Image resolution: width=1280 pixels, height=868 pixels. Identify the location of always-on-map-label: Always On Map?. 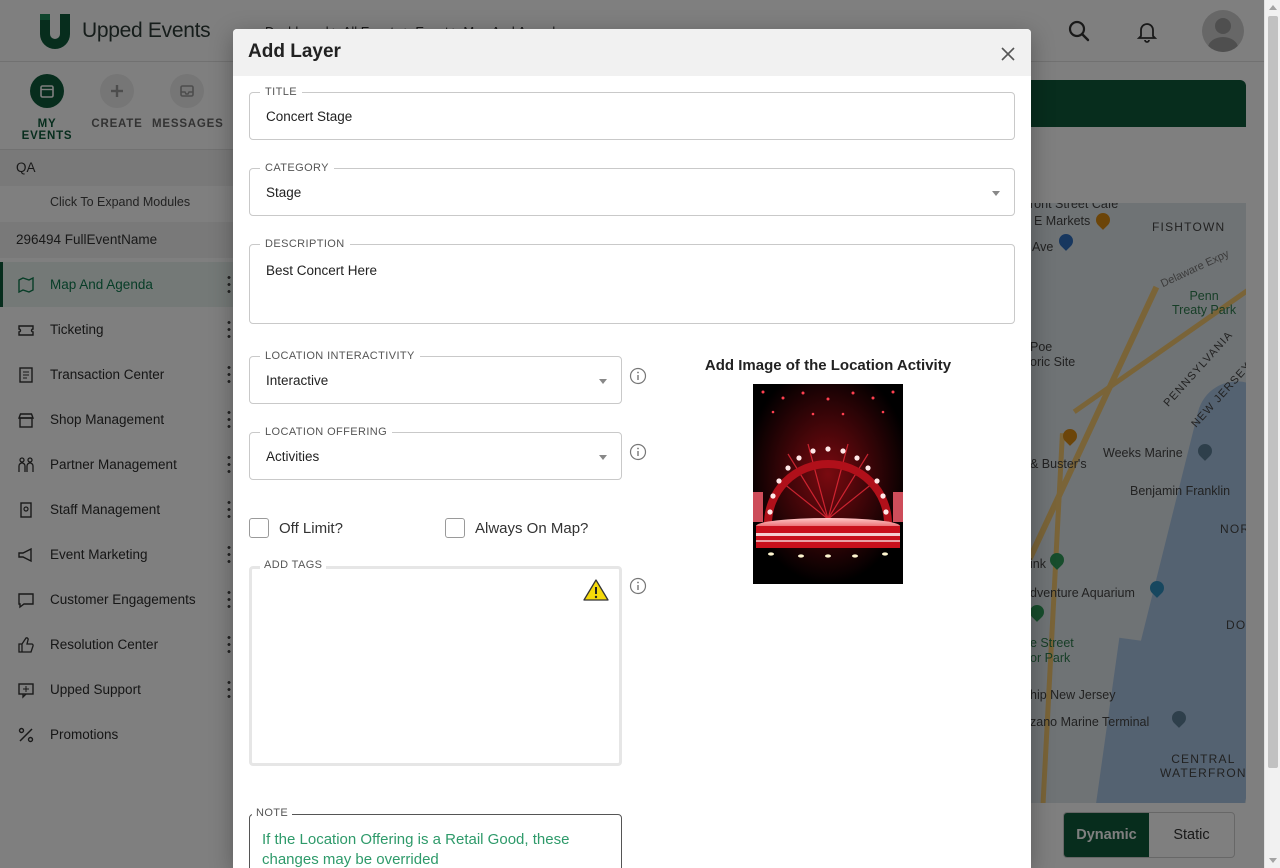
(531, 528).